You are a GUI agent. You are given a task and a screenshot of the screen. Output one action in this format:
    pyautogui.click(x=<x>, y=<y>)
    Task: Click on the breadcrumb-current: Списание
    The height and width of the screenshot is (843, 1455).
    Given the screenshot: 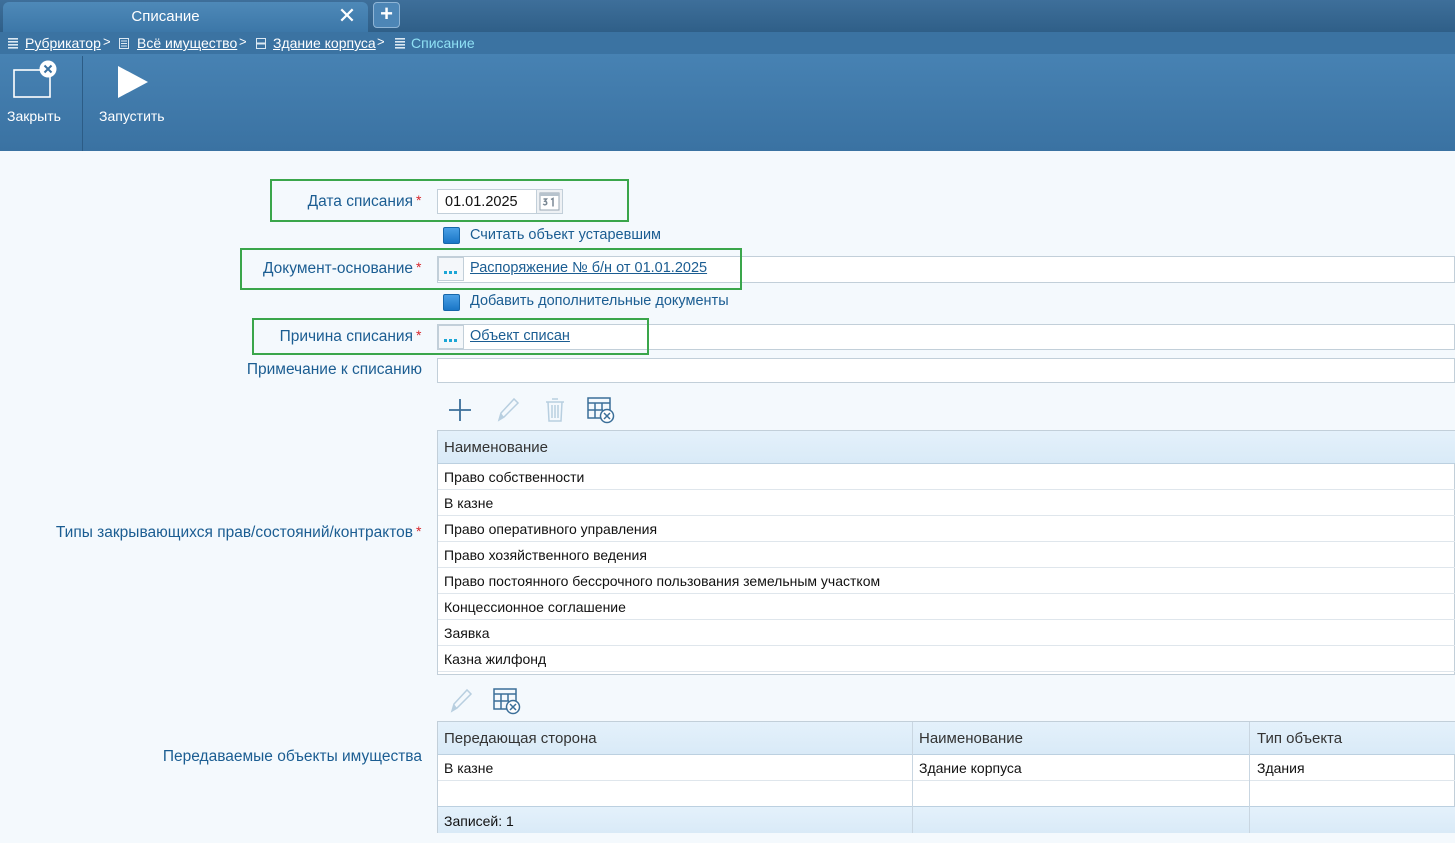 What is the action you would take?
    pyautogui.click(x=443, y=43)
    